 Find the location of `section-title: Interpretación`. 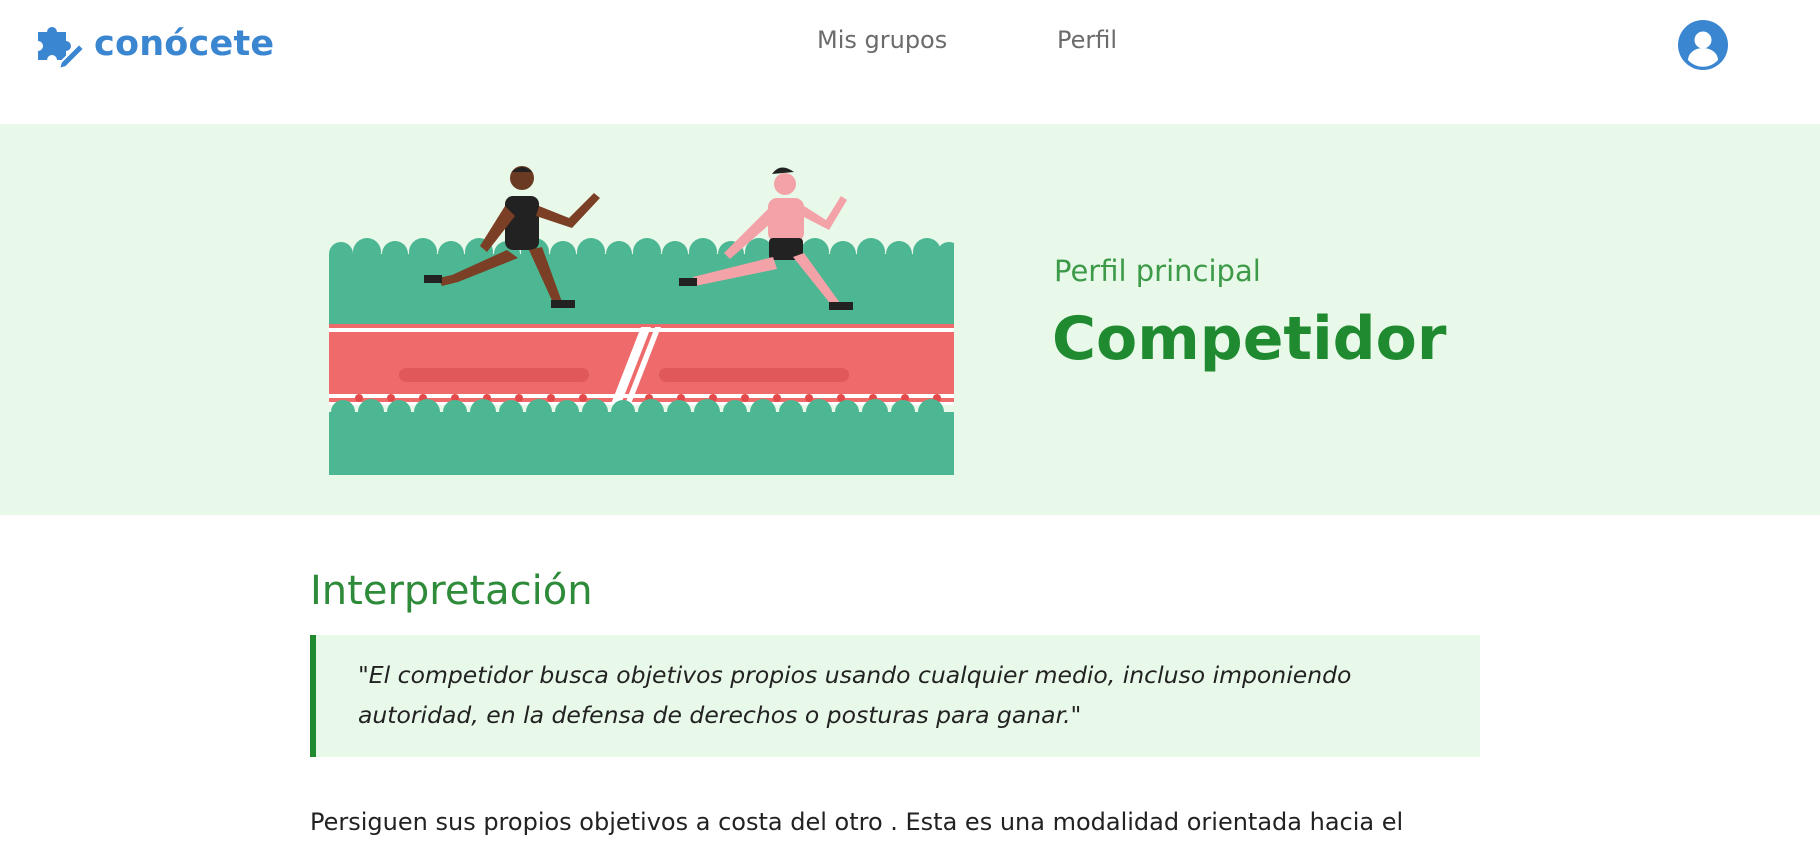

section-title: Interpretación is located at coordinates (451, 591).